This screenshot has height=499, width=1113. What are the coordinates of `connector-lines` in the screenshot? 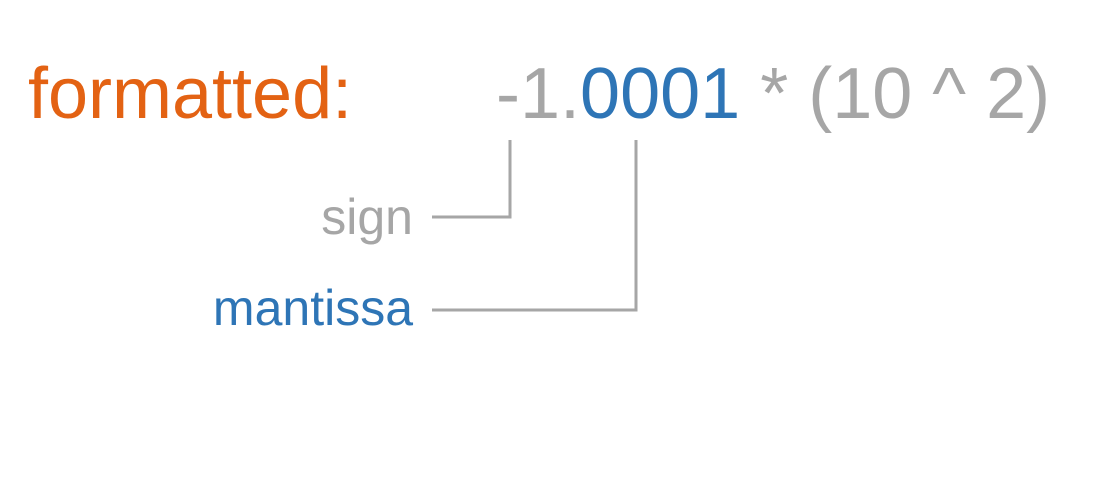 It's located at (535, 226).